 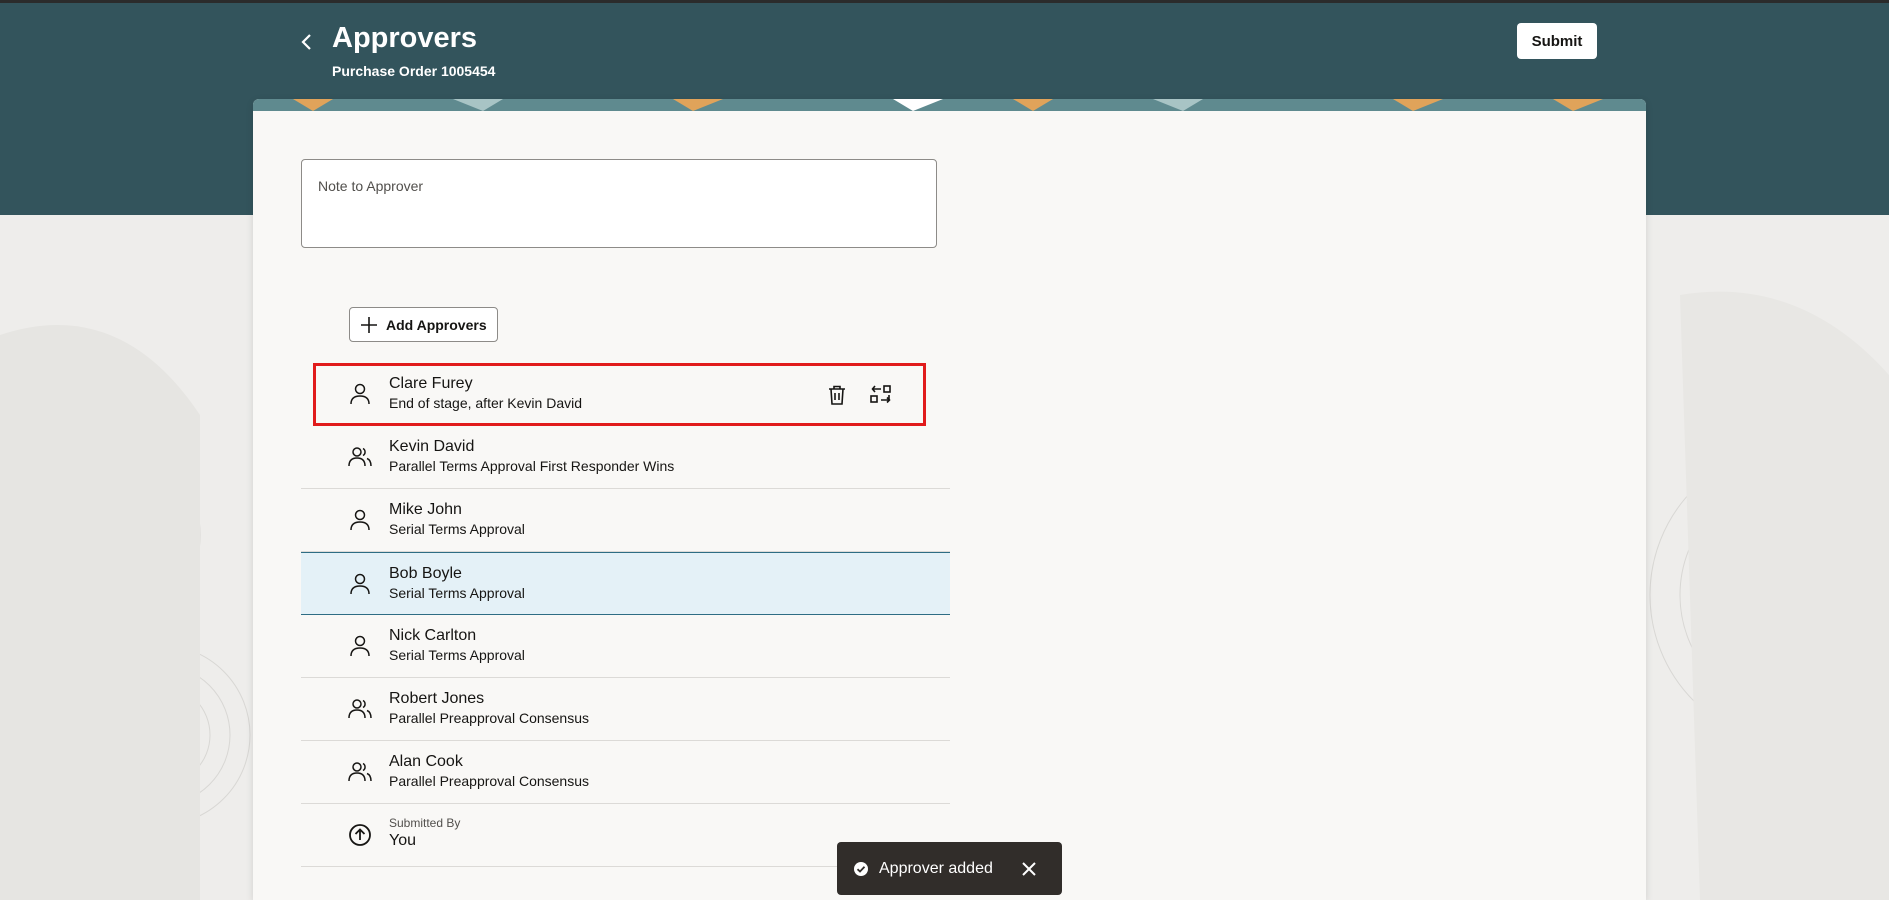 I want to click on list-item: Bob Boyle Serial Terms Approval, so click(x=625, y=583).